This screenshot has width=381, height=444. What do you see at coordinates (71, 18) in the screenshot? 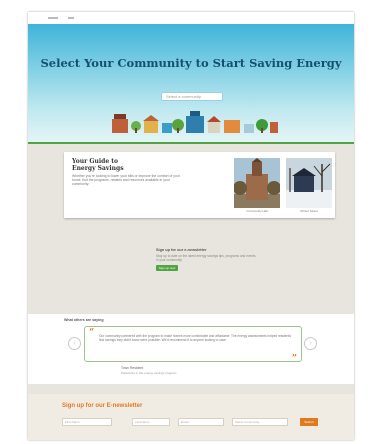
I see `nav-link` at bounding box center [71, 18].